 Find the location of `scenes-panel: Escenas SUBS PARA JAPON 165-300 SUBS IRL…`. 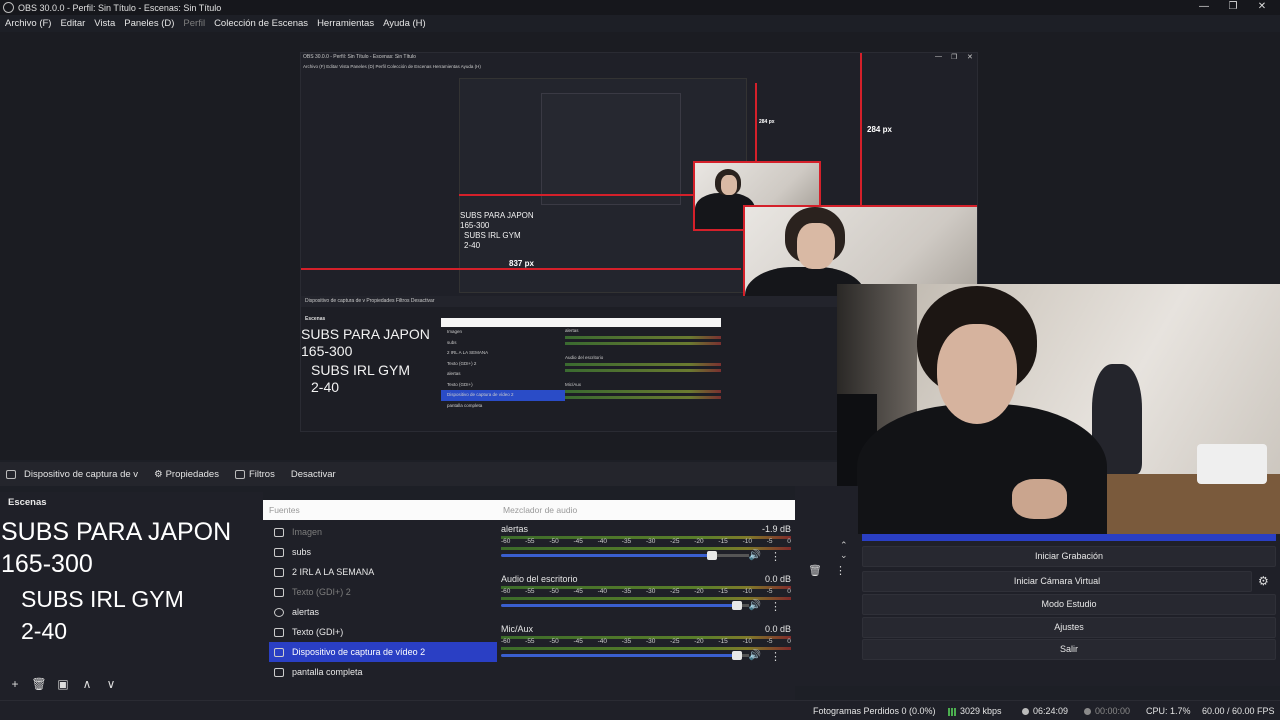

scenes-panel: Escenas SUBS PARA JAPON 165-300 SUBS IRL… is located at coordinates (131, 606).